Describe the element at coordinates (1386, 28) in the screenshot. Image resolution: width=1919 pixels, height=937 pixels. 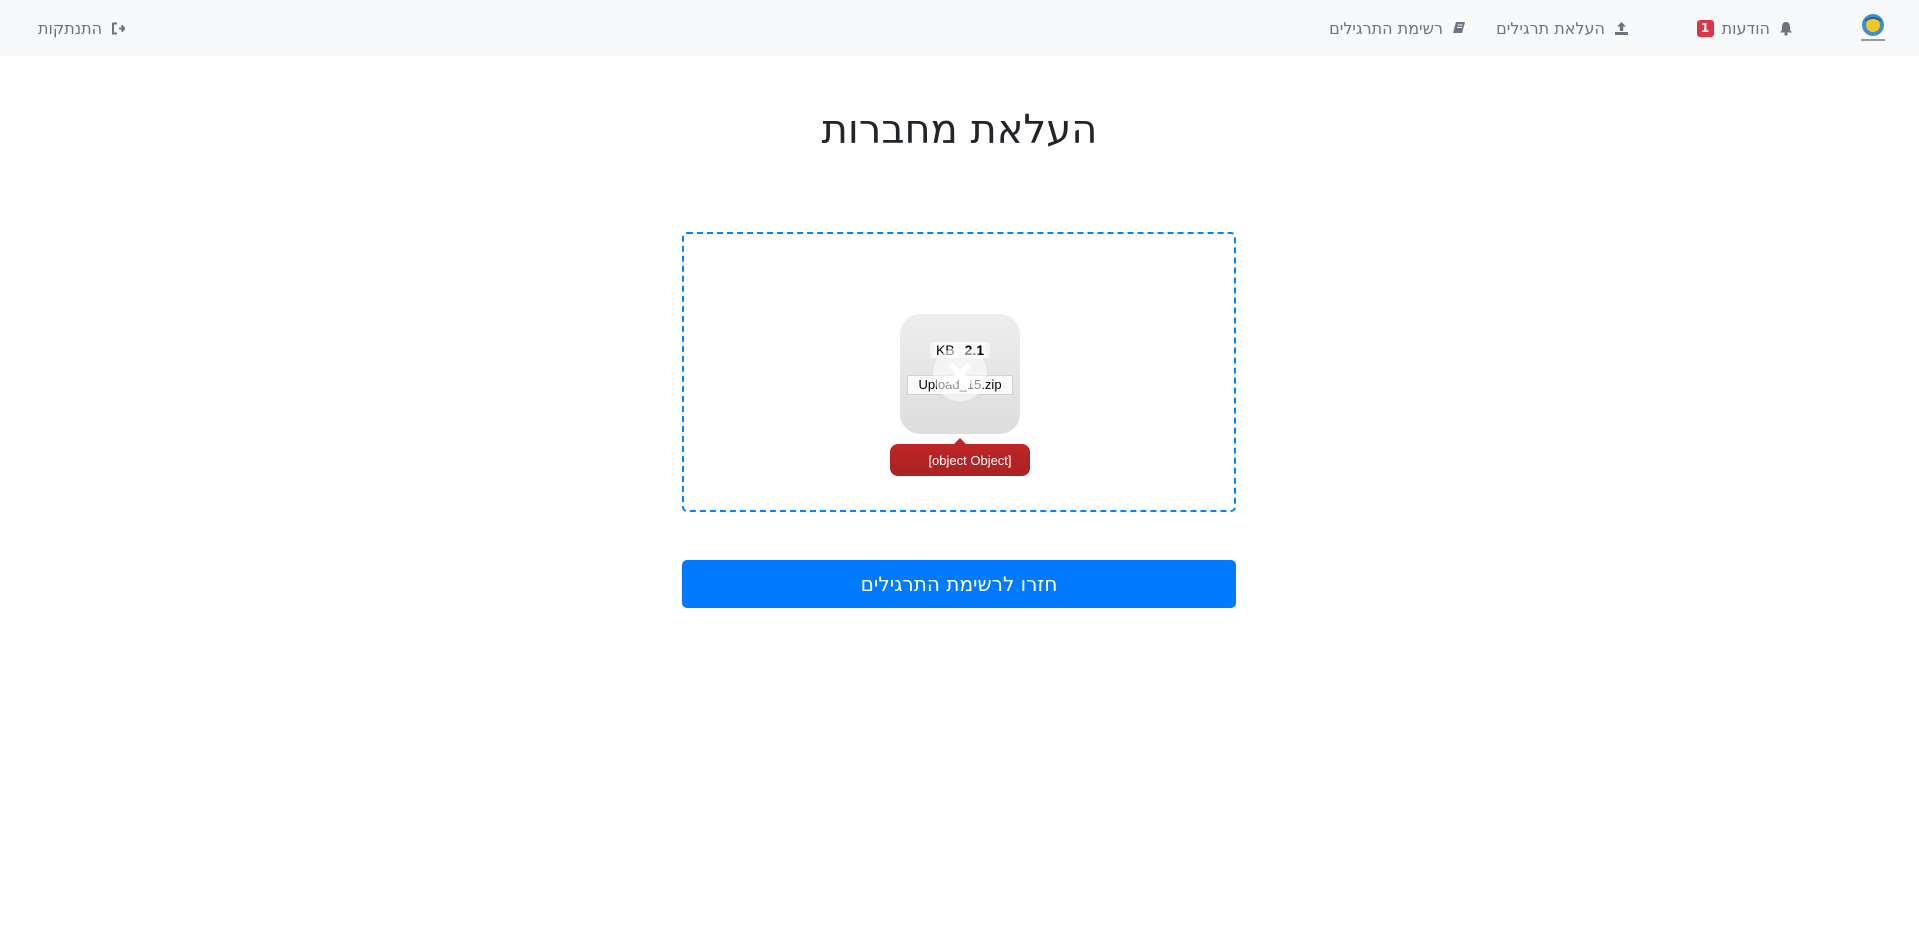
I see `nav-exercise-list-label: רשימת התרגילים` at that location.